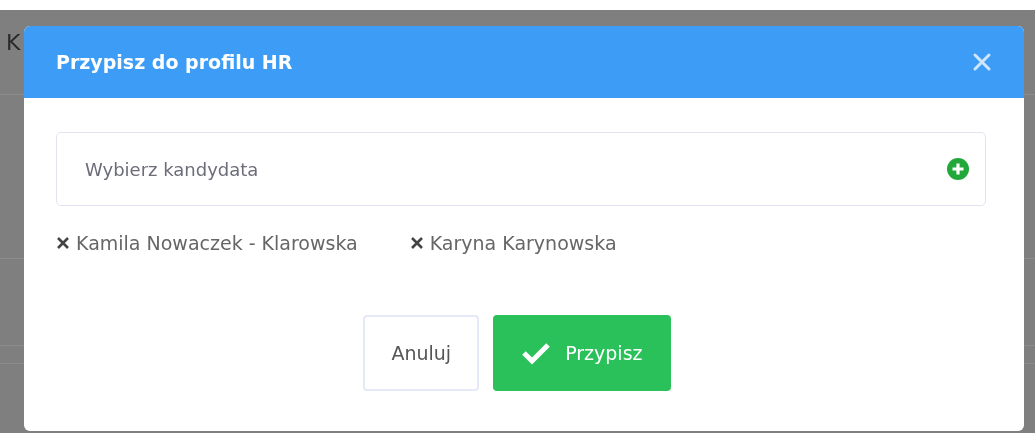  I want to click on candidate-name: Kamila Nowaczek - Klarowska, so click(217, 243).